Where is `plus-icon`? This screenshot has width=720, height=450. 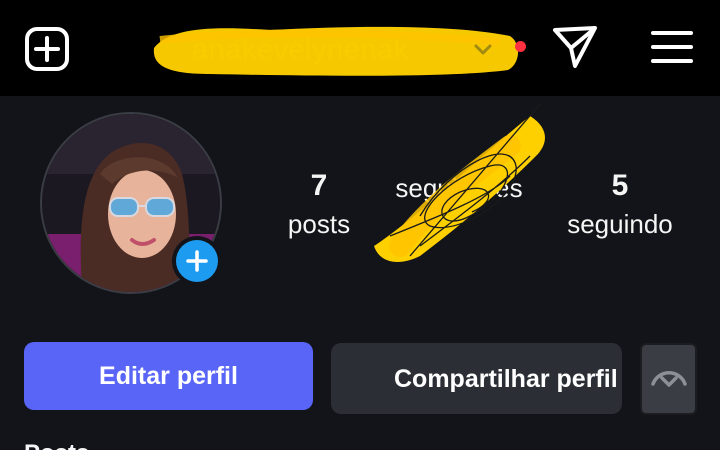 plus-icon is located at coordinates (197, 261).